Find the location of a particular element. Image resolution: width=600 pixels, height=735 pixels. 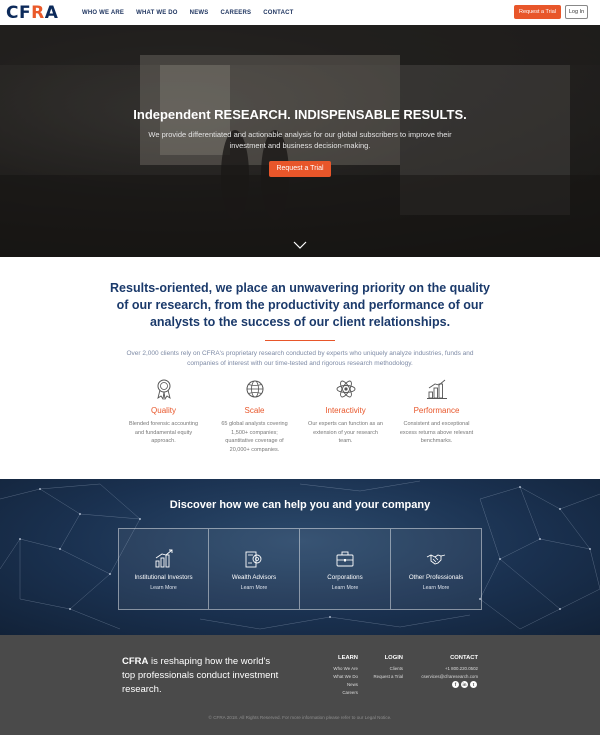

footer-phone: +1 800.220.0502 is located at coordinates (448, 669).